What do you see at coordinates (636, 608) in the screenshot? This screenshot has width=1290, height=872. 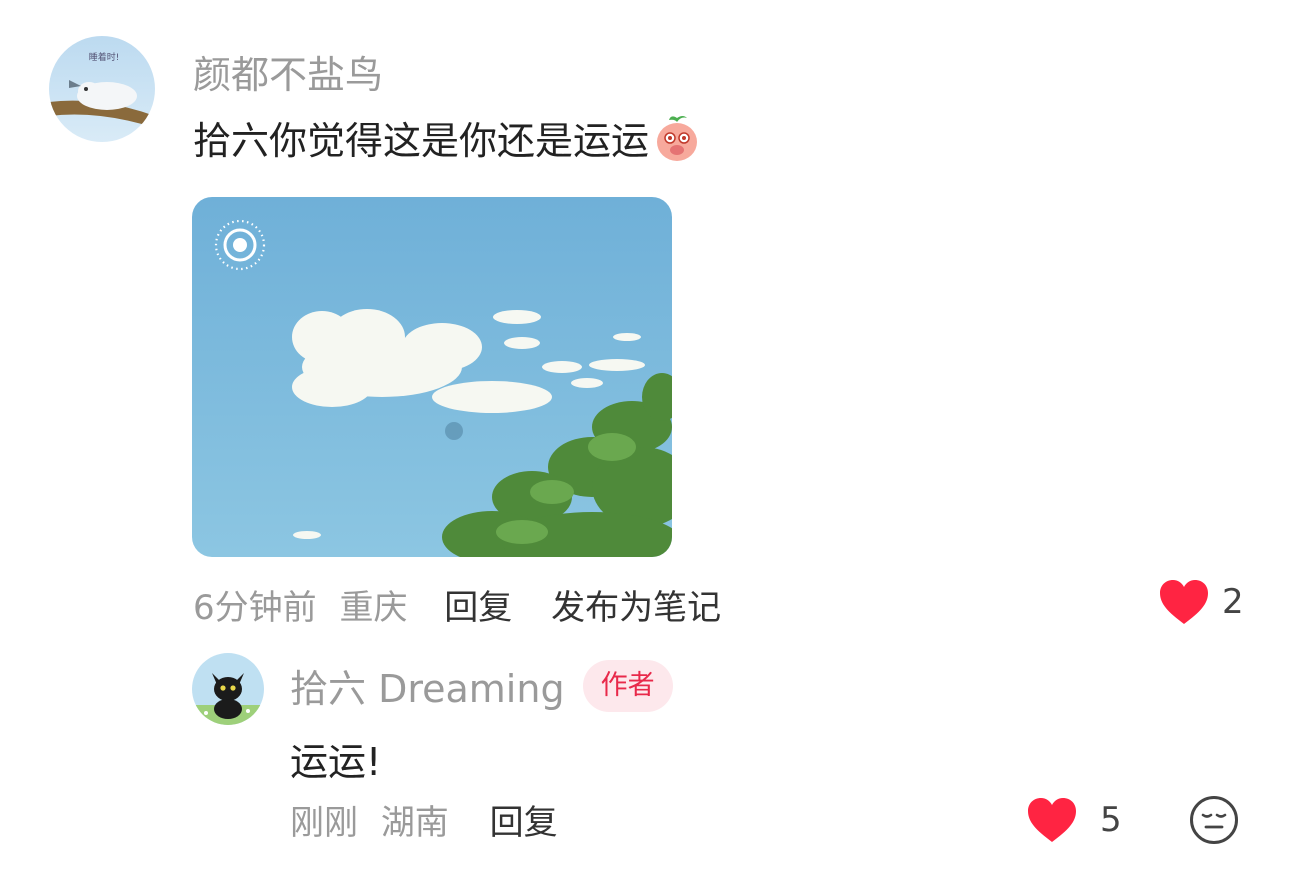 I see `publish-as-note-button: 发布为笔记` at bounding box center [636, 608].